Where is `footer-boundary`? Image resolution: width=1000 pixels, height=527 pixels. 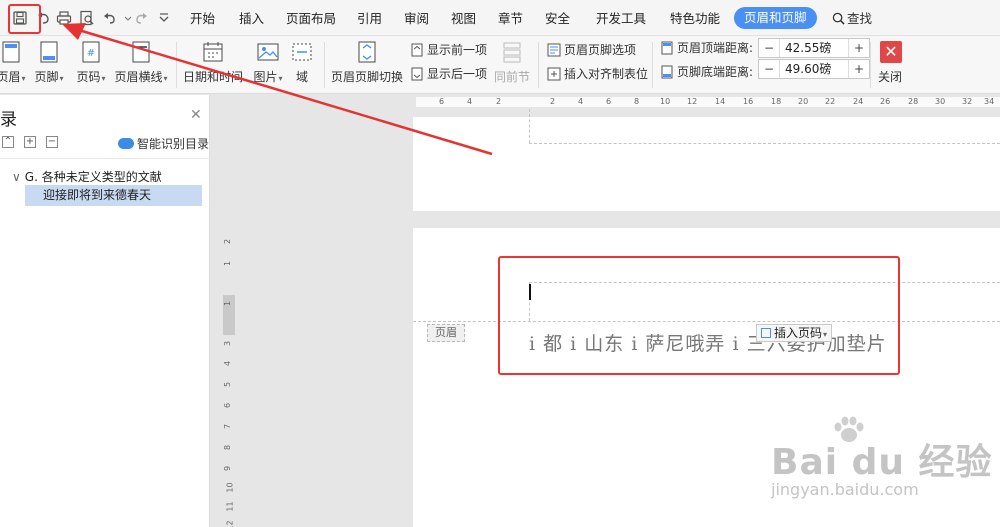 footer-boundary is located at coordinates (764, 143).